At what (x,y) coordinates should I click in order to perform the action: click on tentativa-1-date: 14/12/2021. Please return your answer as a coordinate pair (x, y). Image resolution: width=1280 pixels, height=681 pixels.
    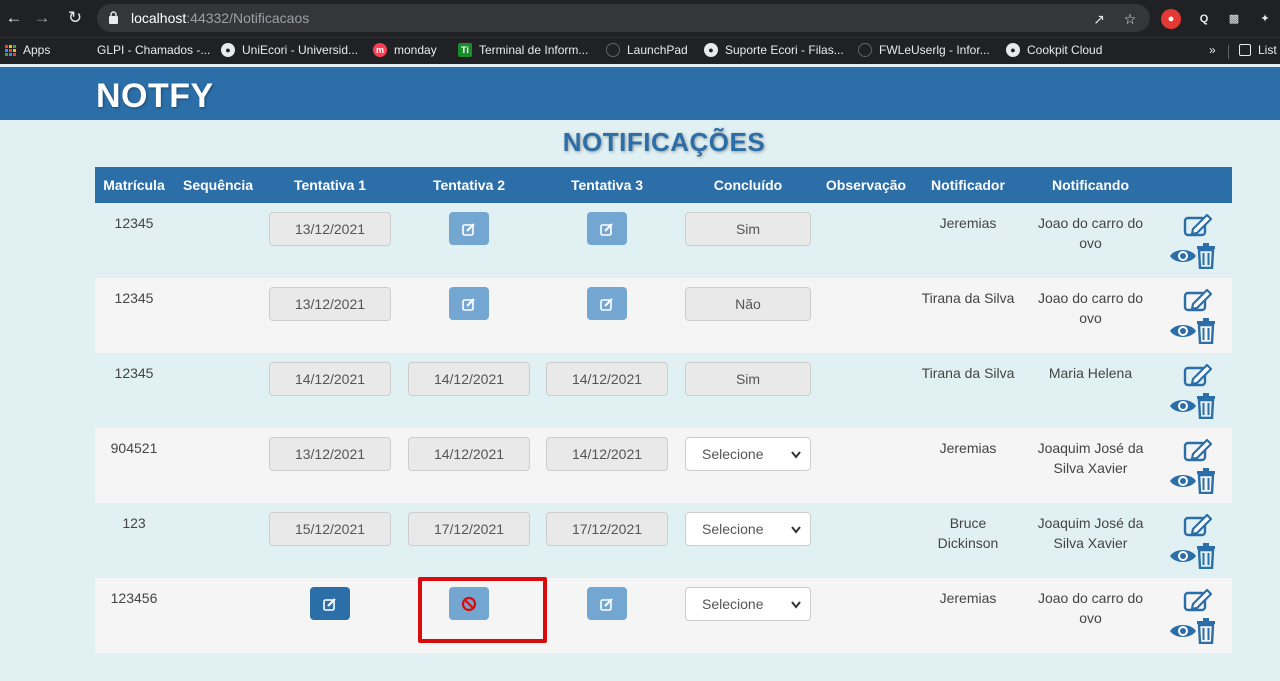
    Looking at the image, I should click on (330, 379).